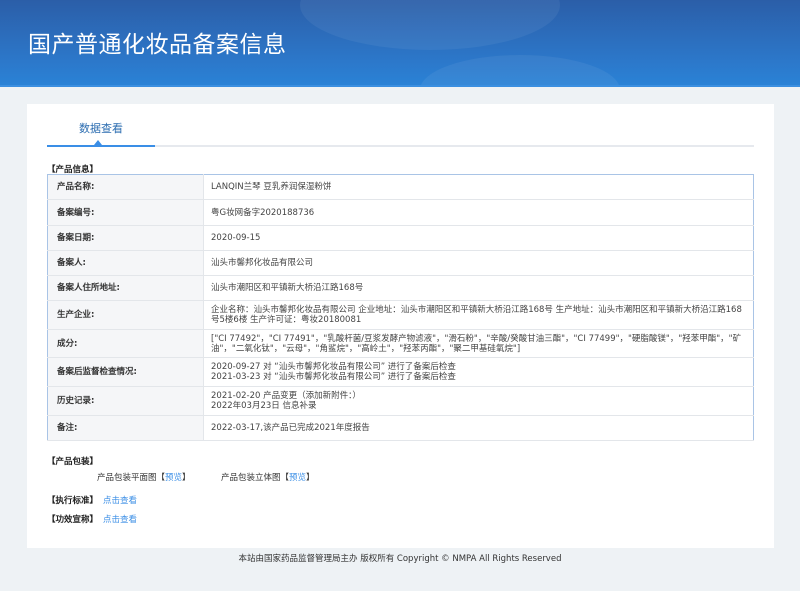 The height and width of the screenshot is (591, 800). Describe the element at coordinates (125, 401) in the screenshot. I see `row-label: 历史记录:` at that location.